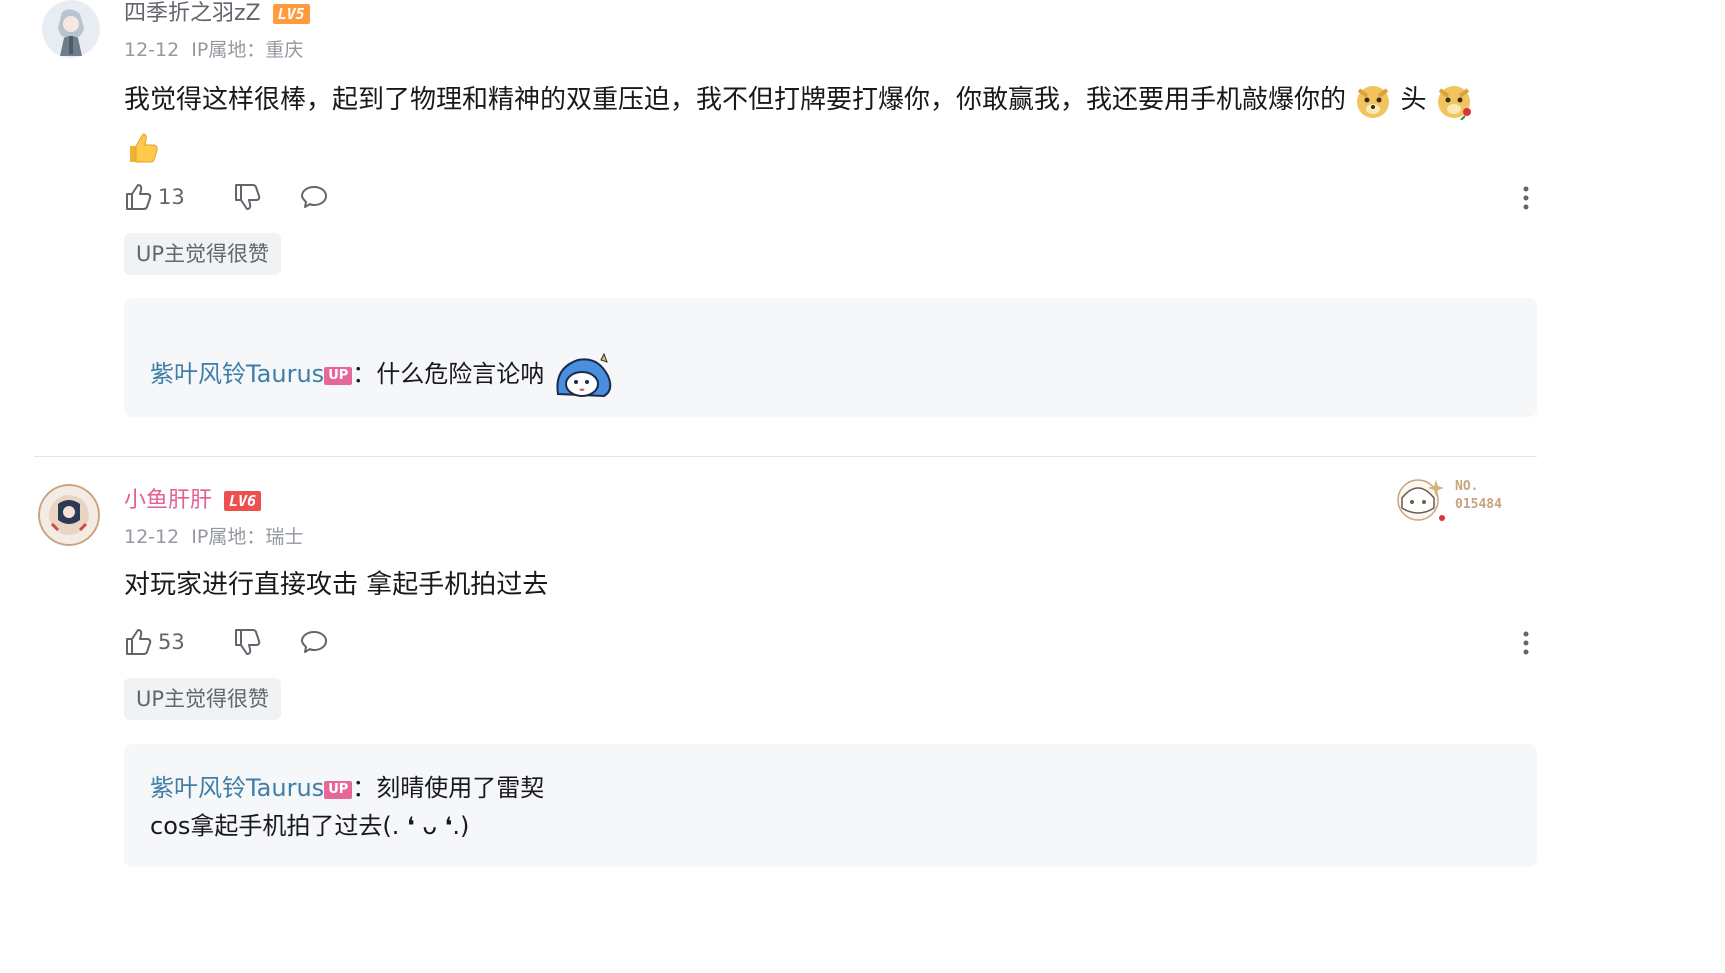  I want to click on reply-text: ：刻晴使用了雷契, so click(448, 788).